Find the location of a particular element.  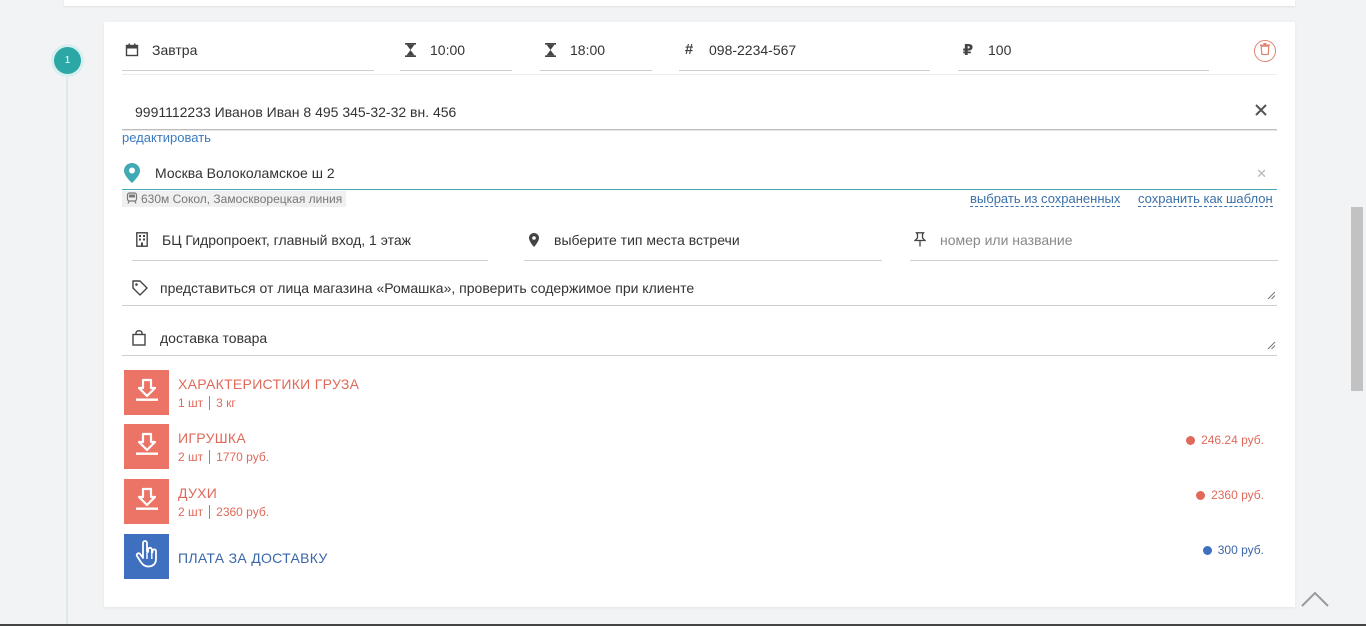

amount-value: 100 is located at coordinates (1000, 49).